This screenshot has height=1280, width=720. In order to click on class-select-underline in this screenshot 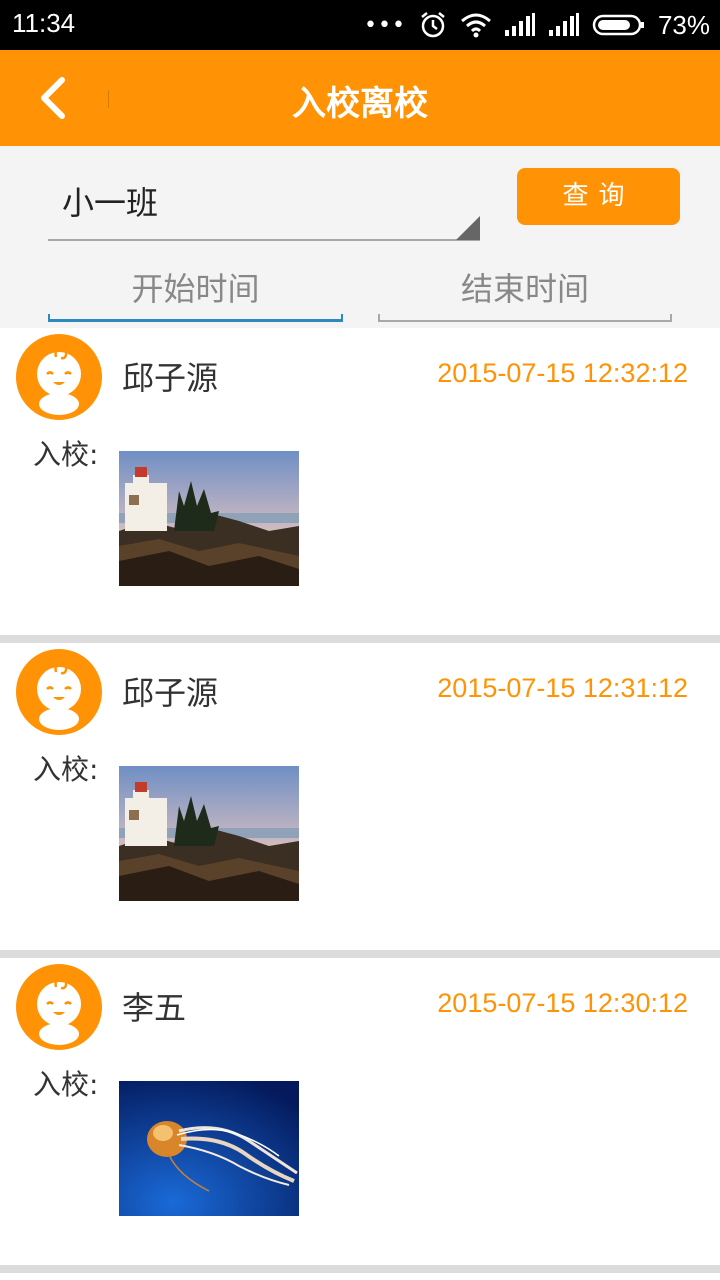, I will do `click(264, 240)`.